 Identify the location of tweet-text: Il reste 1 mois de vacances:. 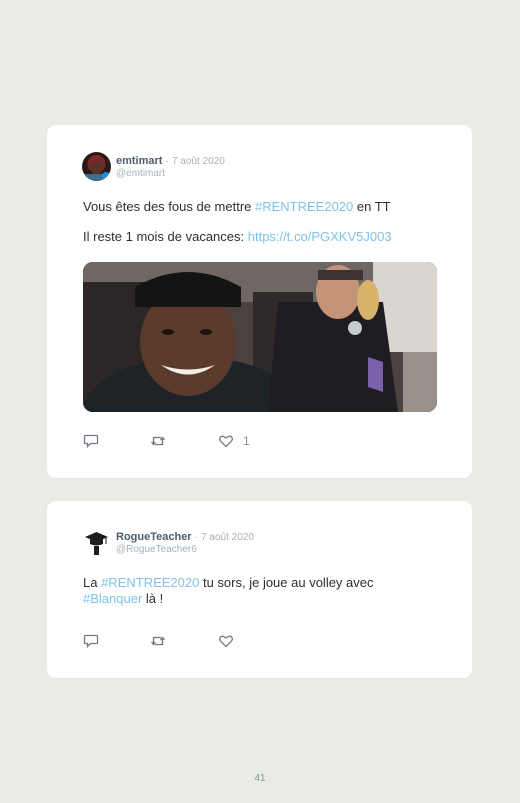
(165, 236).